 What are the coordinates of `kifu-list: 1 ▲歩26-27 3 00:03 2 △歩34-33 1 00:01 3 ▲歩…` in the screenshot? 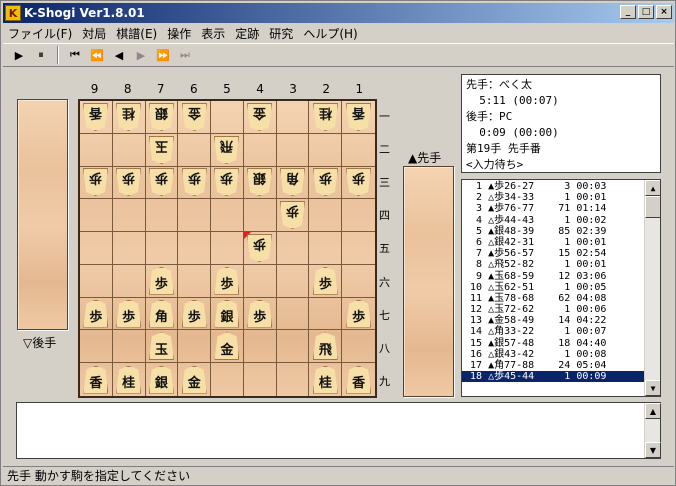 It's located at (561, 288).